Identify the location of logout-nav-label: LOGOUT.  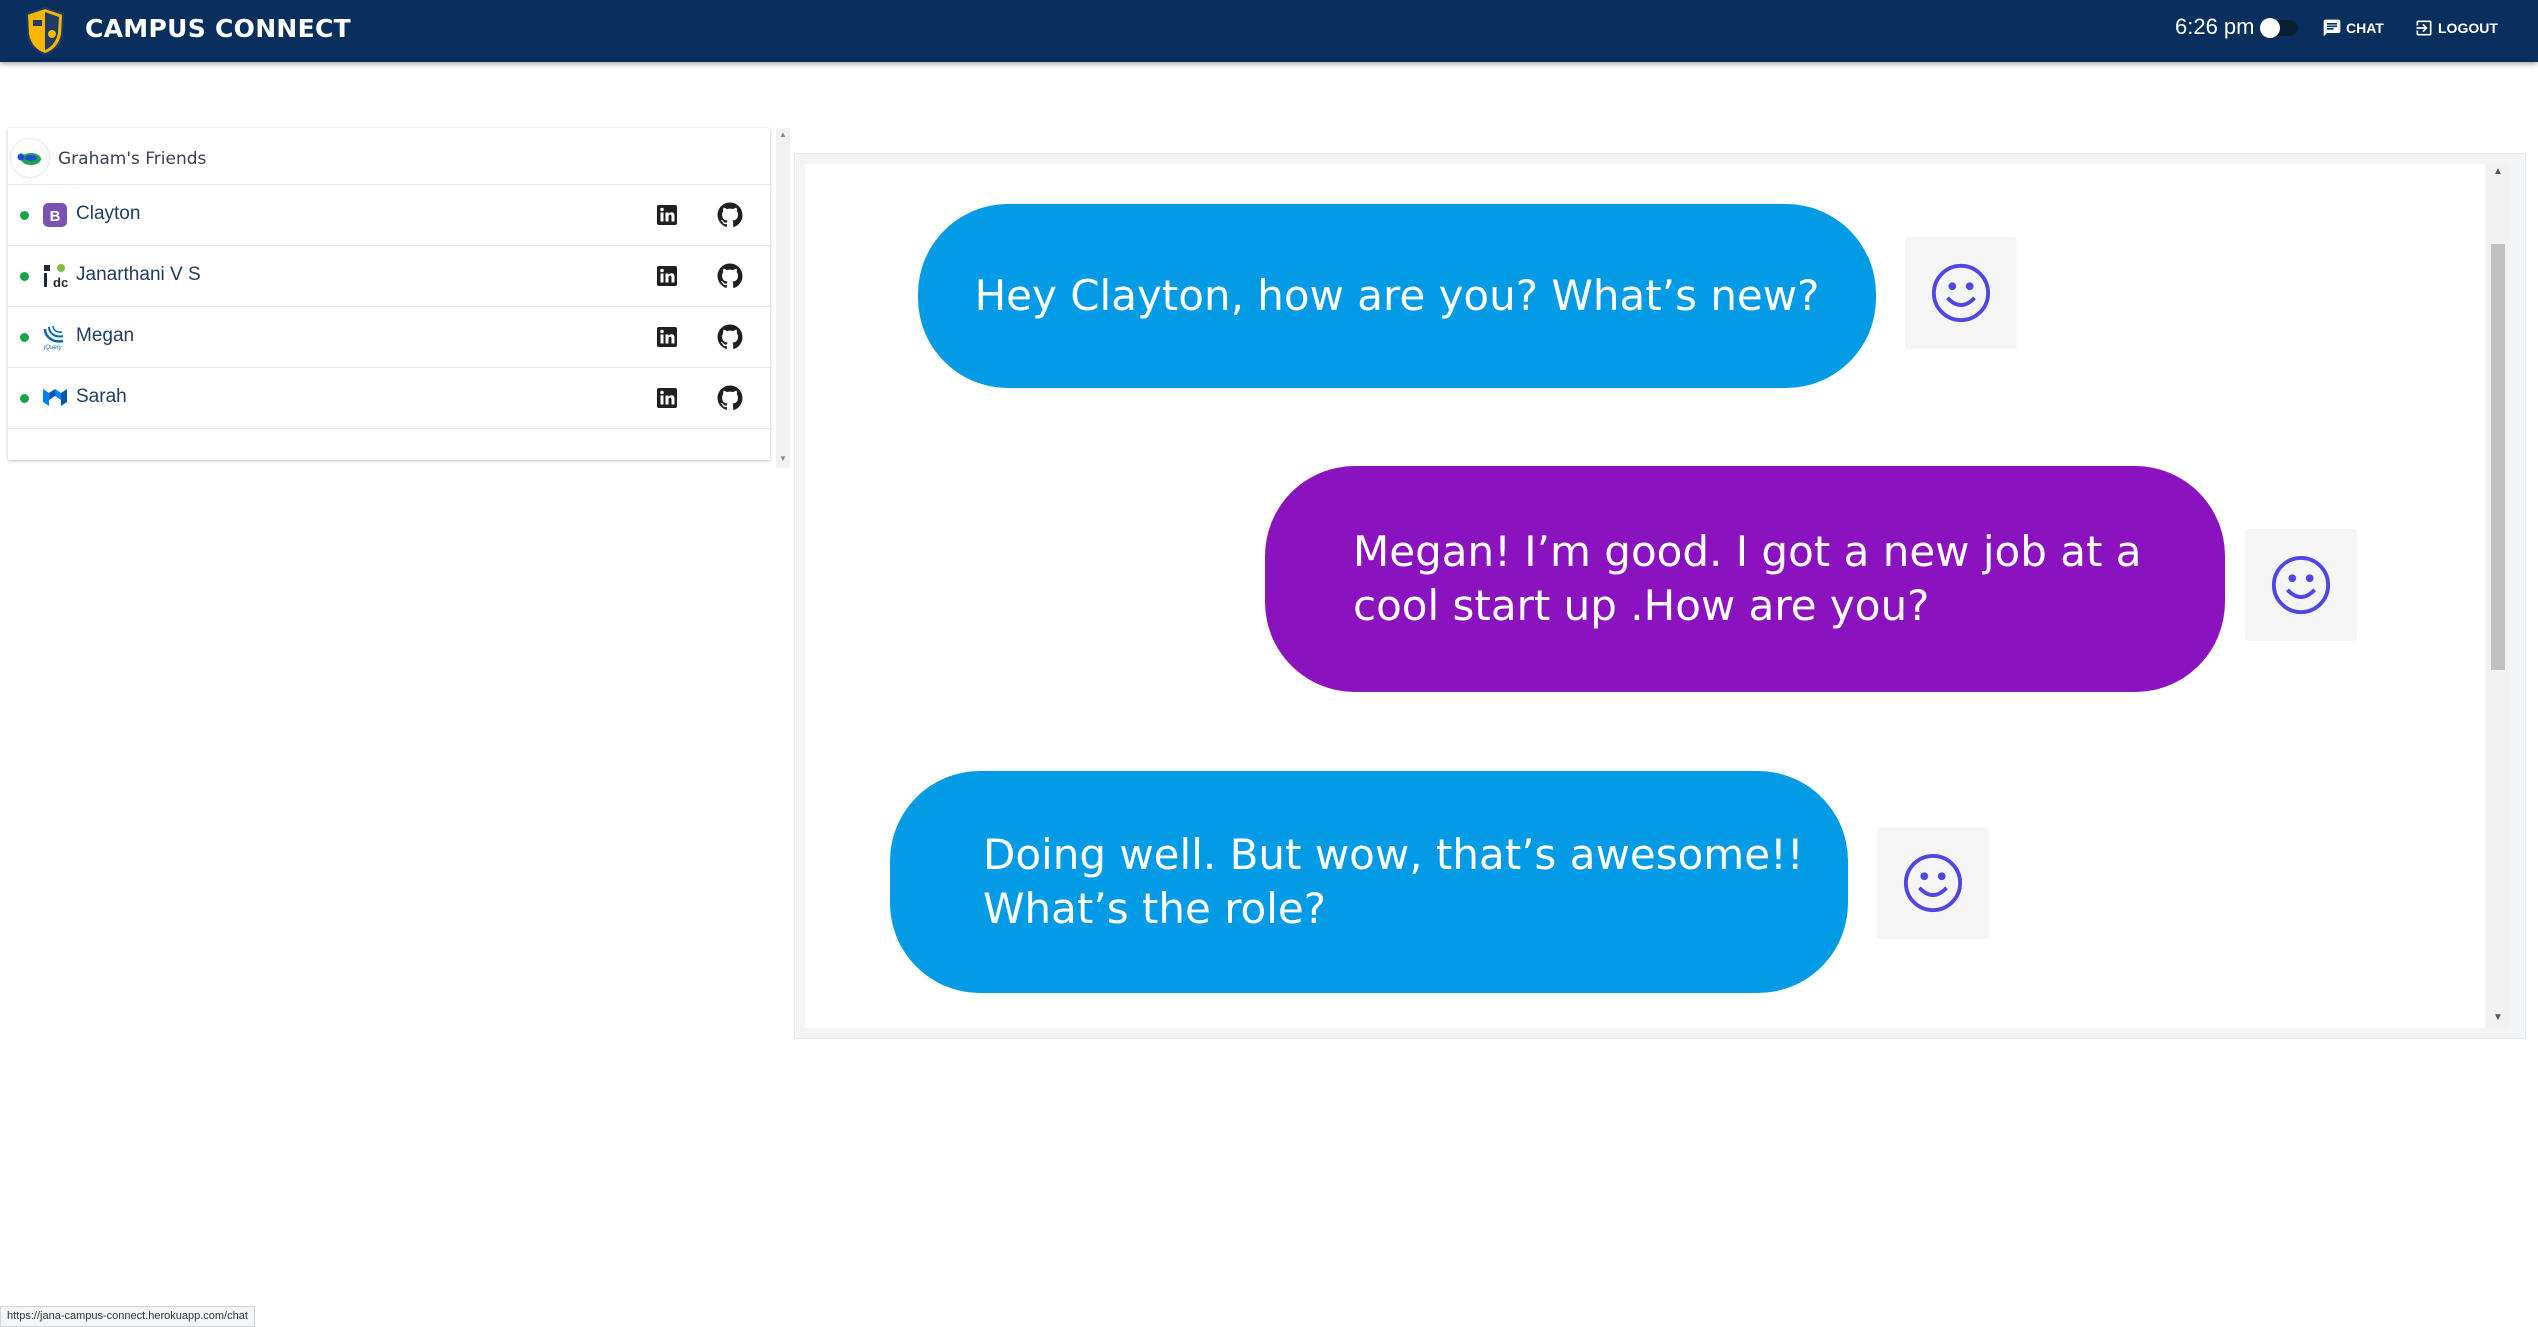
(2468, 28).